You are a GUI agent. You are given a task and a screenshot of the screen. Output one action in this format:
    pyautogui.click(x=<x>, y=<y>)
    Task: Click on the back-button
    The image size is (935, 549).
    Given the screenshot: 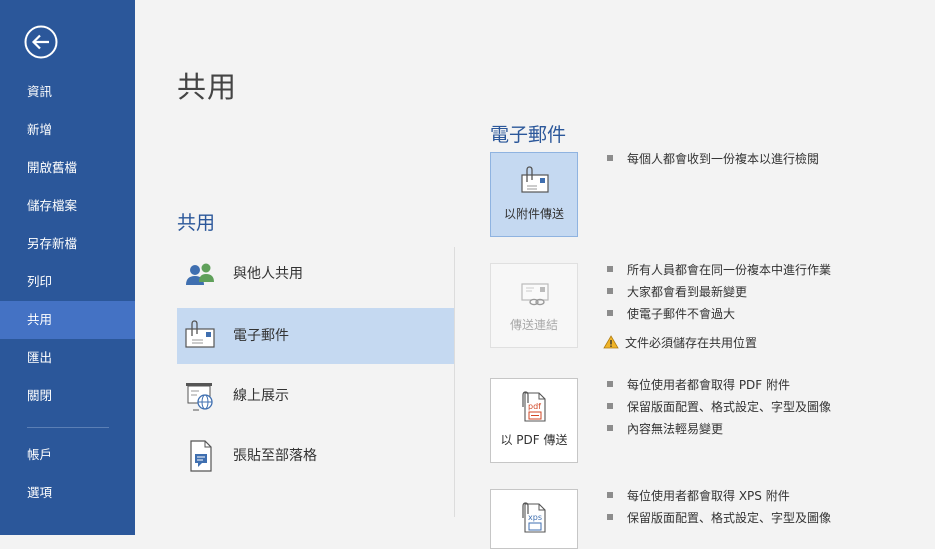 What is the action you would take?
    pyautogui.click(x=41, y=42)
    